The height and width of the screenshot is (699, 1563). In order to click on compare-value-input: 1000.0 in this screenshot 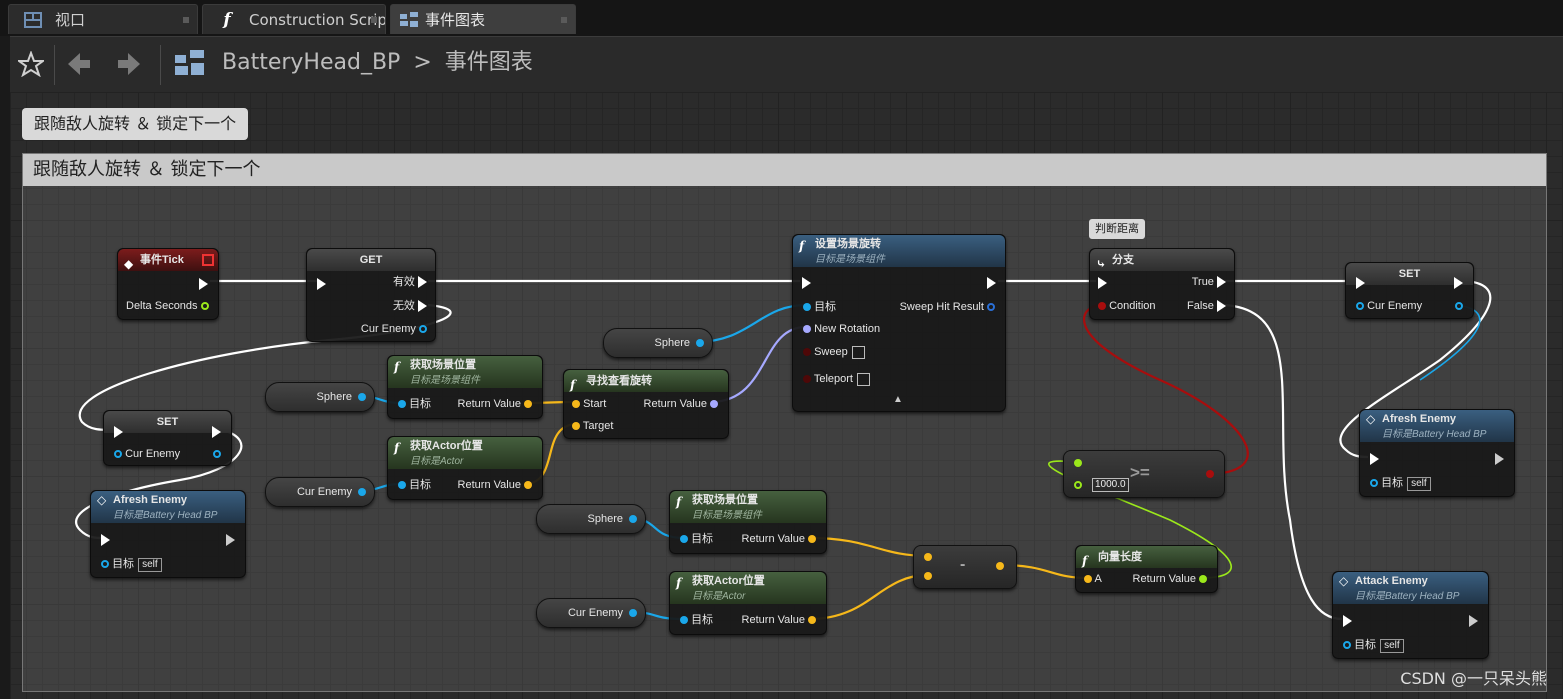, I will do `click(1110, 485)`.